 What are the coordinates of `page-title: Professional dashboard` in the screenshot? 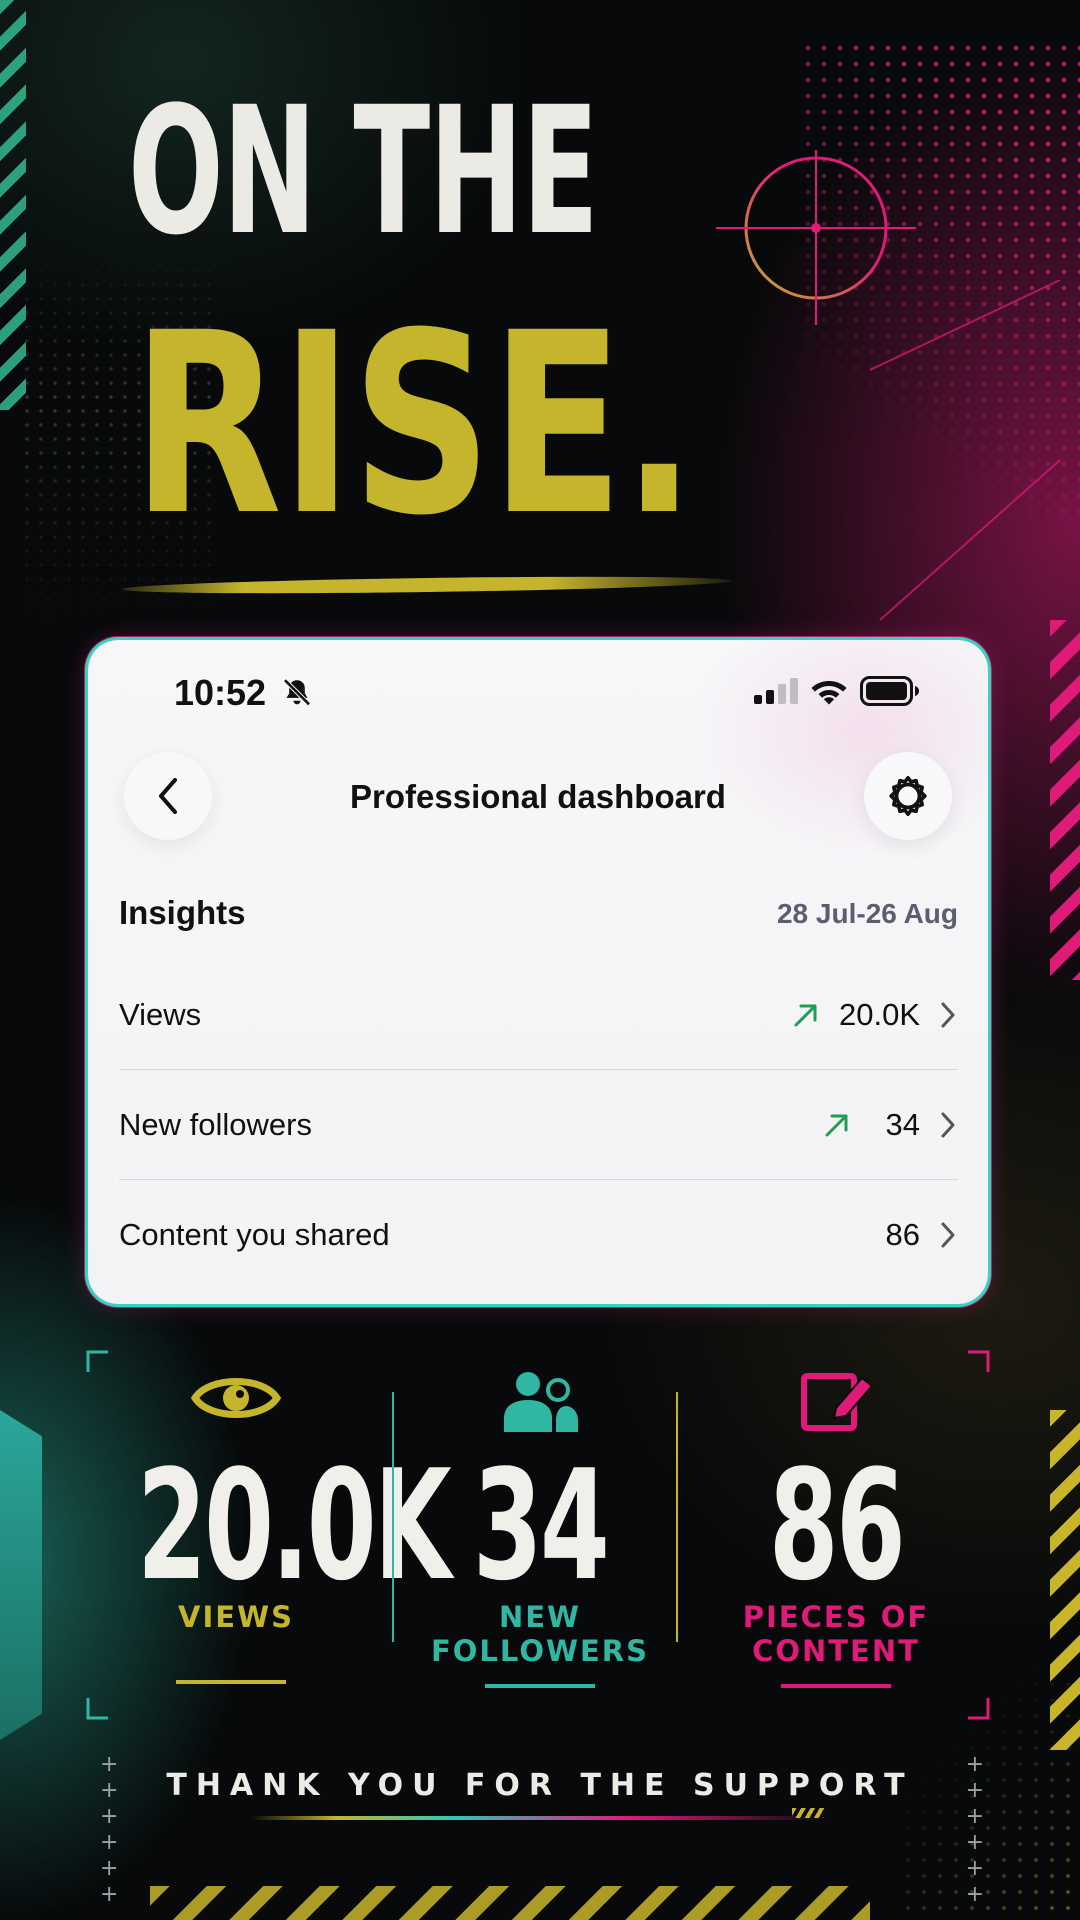 It's located at (538, 796).